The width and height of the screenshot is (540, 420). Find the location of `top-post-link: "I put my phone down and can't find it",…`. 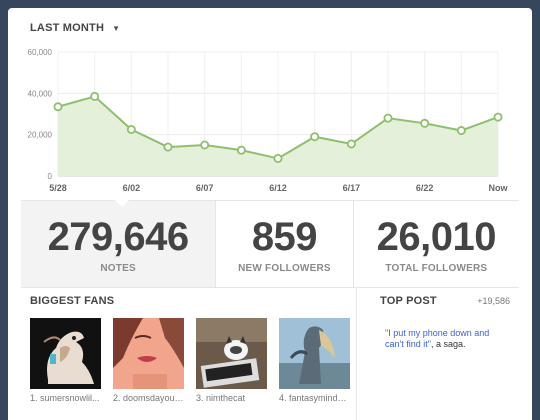

top-post-link: "I put my phone down and can't find it",… is located at coordinates (445, 339).